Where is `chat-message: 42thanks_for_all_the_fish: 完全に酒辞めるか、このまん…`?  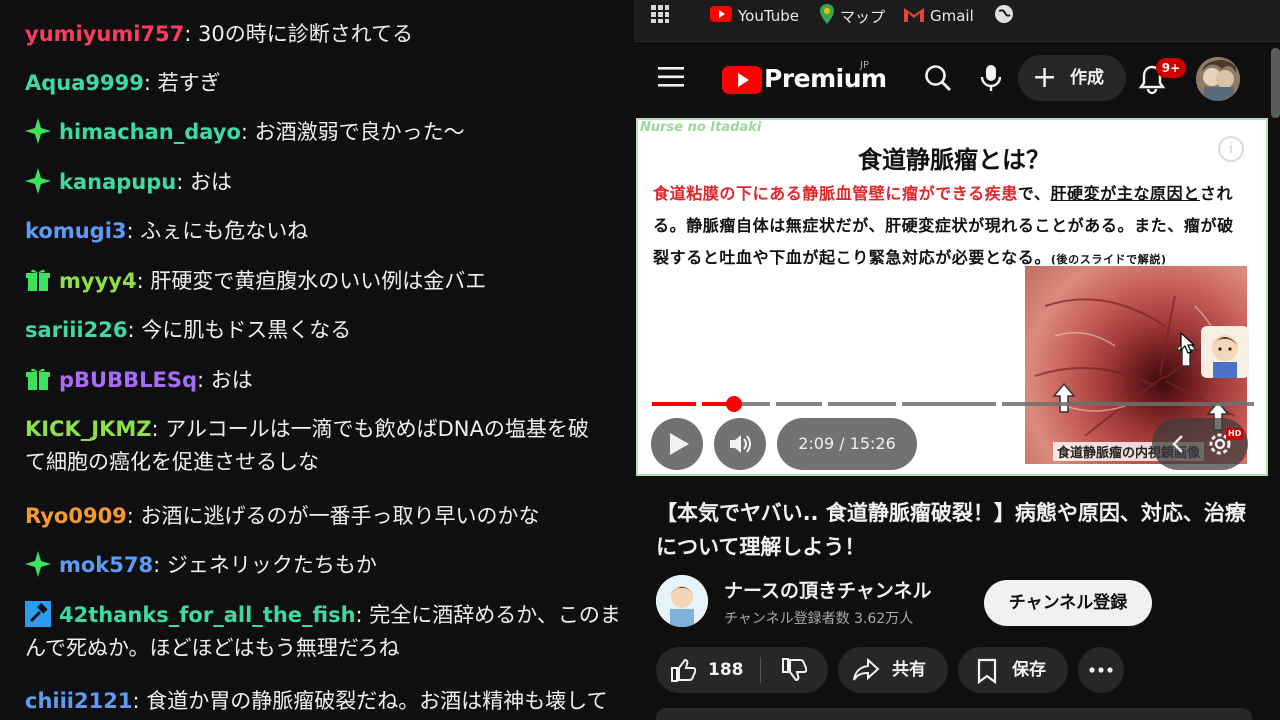 chat-message: 42thanks_for_all_the_fish: 完全に酒辞めるか、このまん… is located at coordinates (329, 632).